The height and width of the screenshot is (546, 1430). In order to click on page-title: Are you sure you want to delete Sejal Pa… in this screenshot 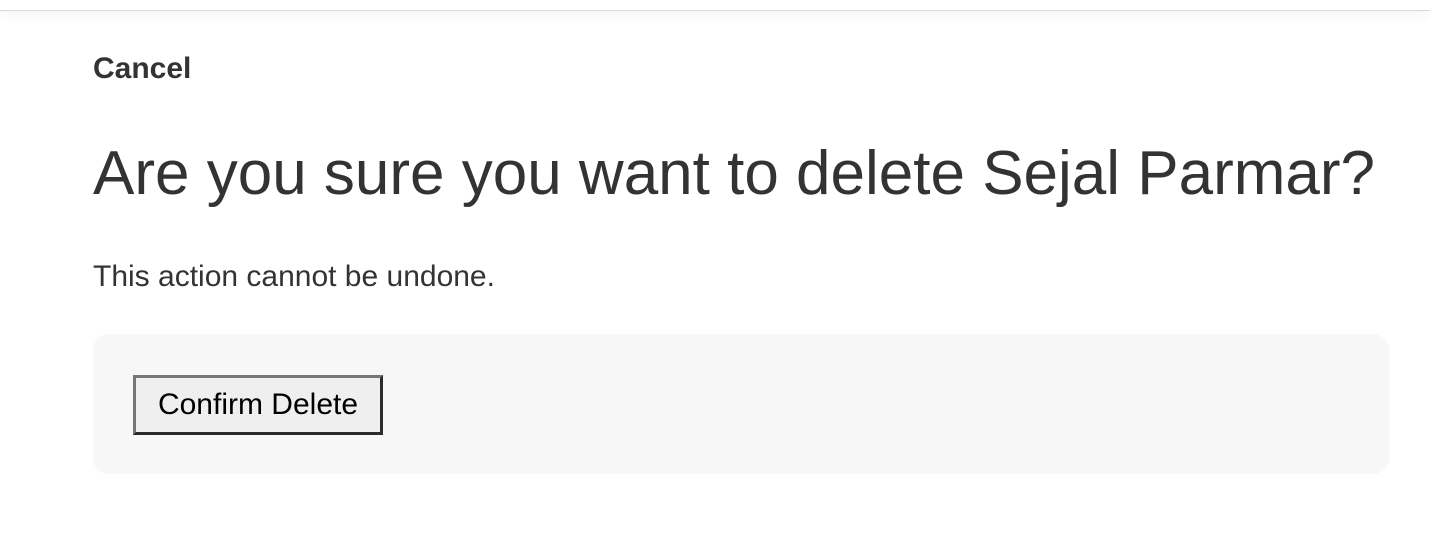, I will do `click(734, 173)`.